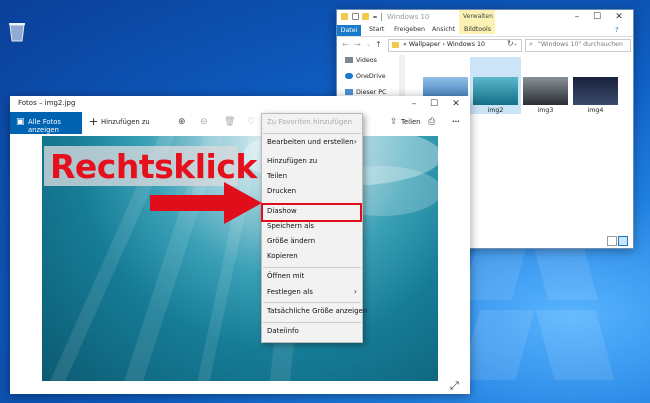 This screenshot has height=403, width=650. Describe the element at coordinates (277, 176) in the screenshot. I see `menu-item-teilen: Teilen` at that location.